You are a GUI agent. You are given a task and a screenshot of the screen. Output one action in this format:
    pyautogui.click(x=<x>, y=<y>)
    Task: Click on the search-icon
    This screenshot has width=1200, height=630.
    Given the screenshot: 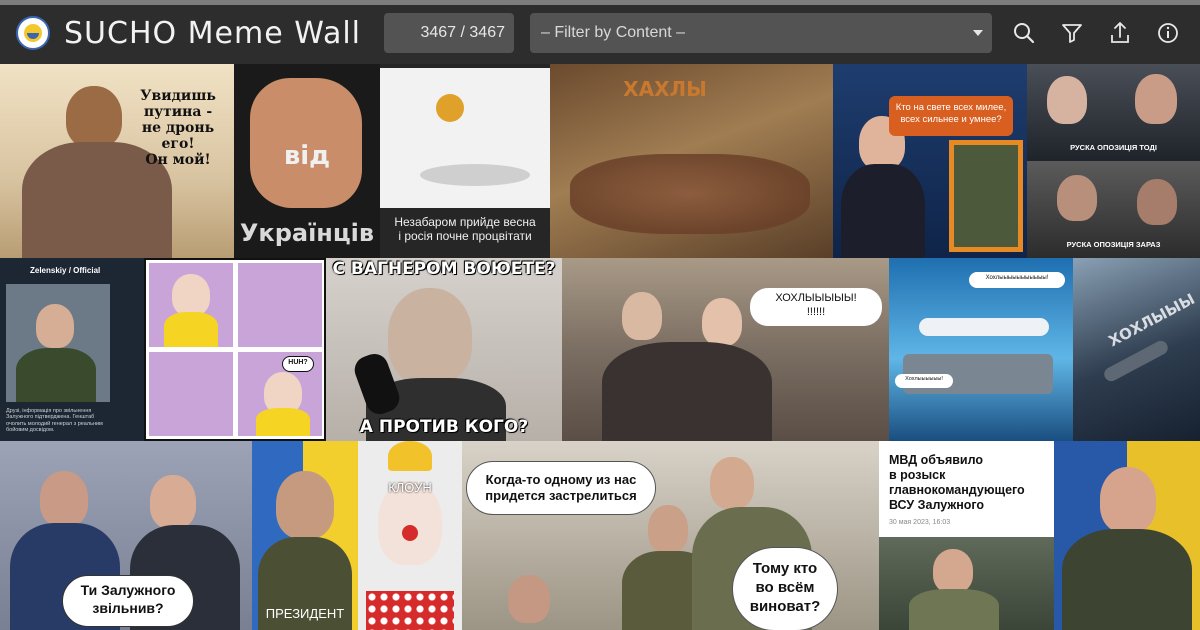 What is the action you would take?
    pyautogui.click(x=1024, y=33)
    